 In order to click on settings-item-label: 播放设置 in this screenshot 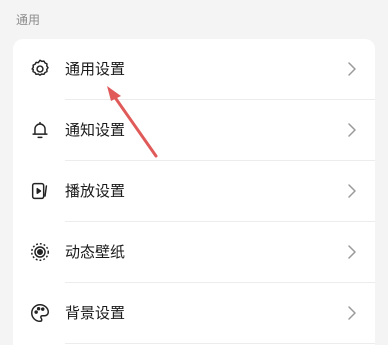, I will do `click(95, 191)`.